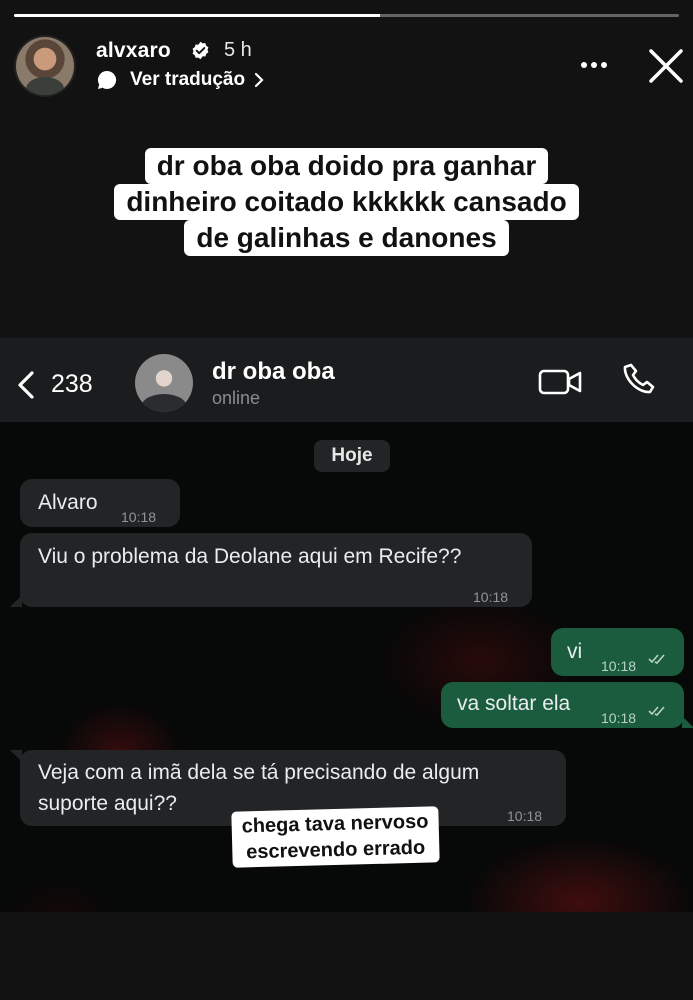 This screenshot has height=1000, width=693. What do you see at coordinates (346, 380) in the screenshot?
I see `chat-header: 238 dr oba oba online` at bounding box center [346, 380].